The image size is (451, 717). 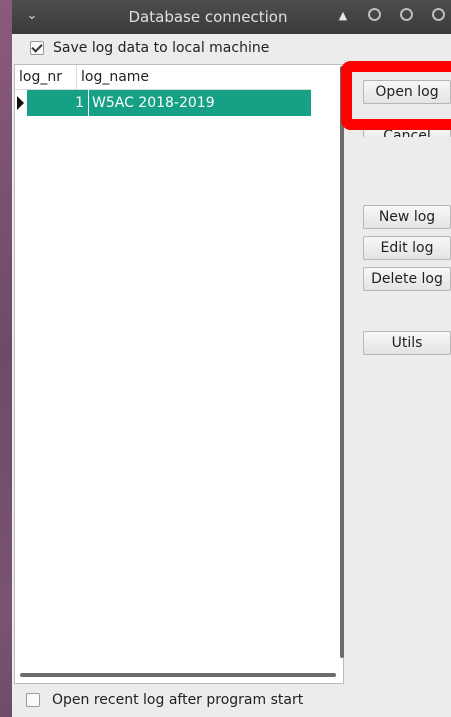 I want to click on table-header: log_nr log_name, so click(x=163, y=77).